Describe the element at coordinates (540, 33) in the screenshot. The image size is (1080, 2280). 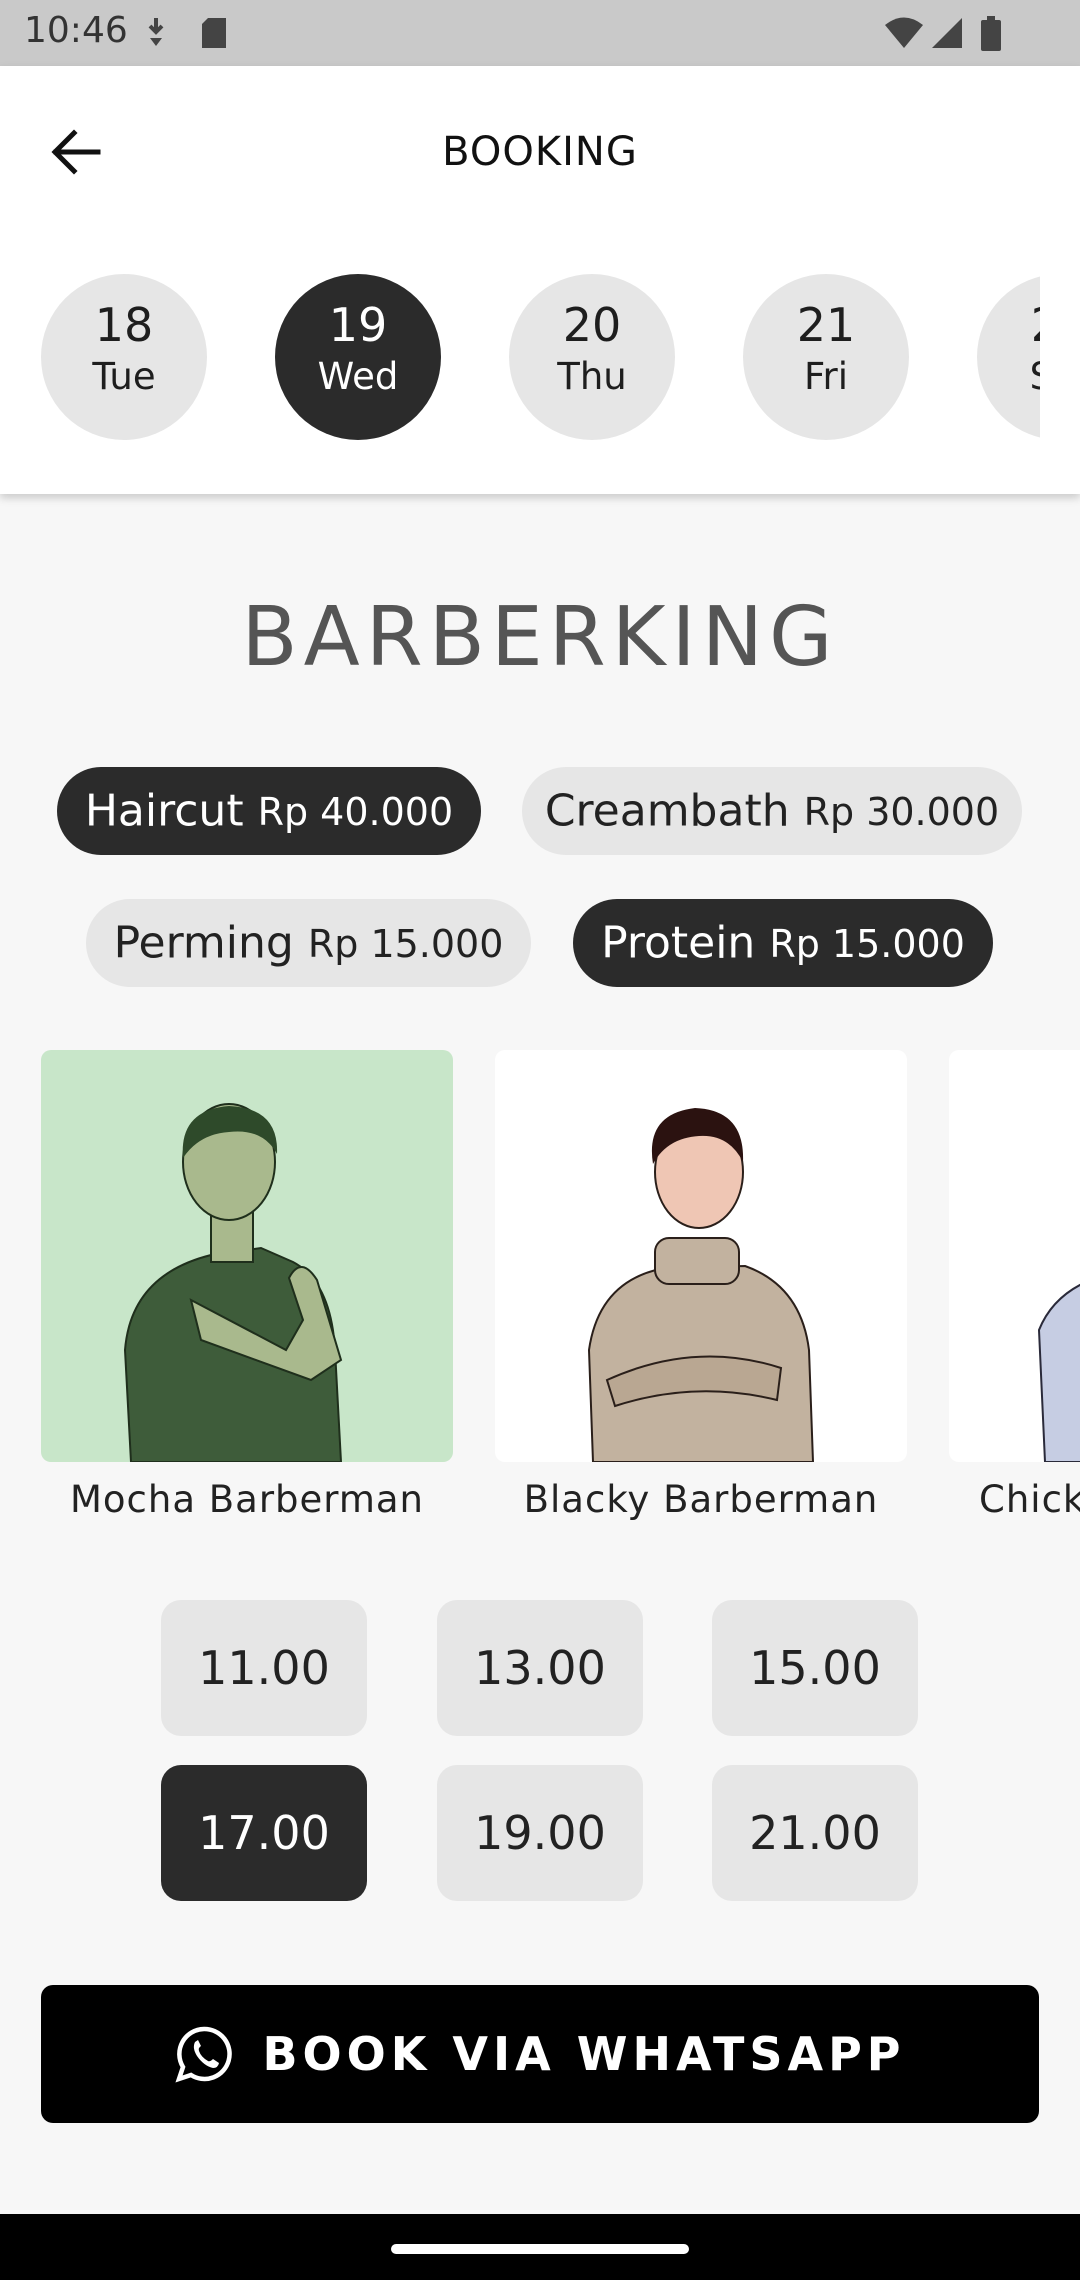
I see `status-bar: 10:46` at that location.